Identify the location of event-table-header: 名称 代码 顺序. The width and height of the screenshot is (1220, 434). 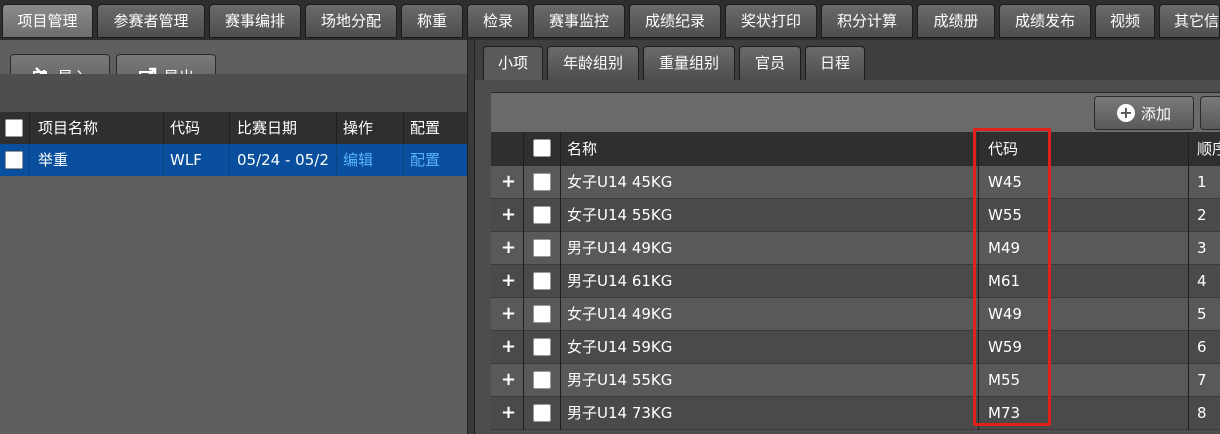
(855, 149).